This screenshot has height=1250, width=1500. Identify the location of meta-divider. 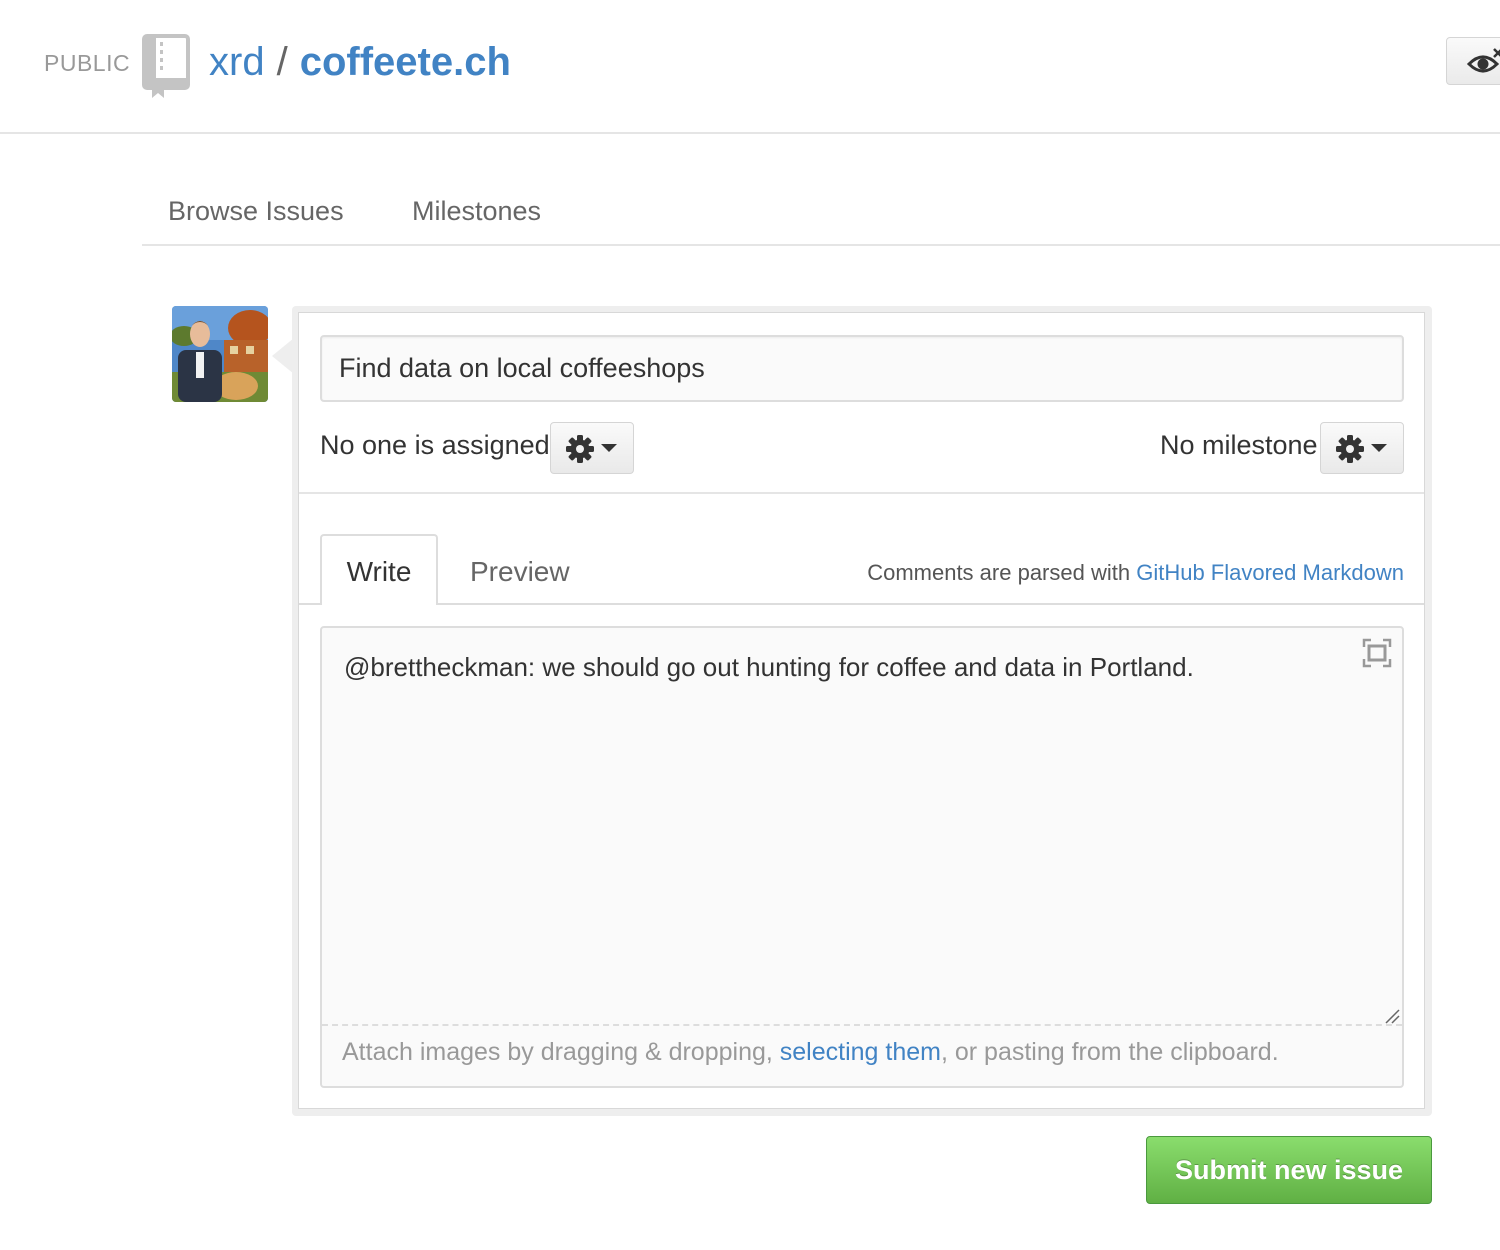
(861, 493).